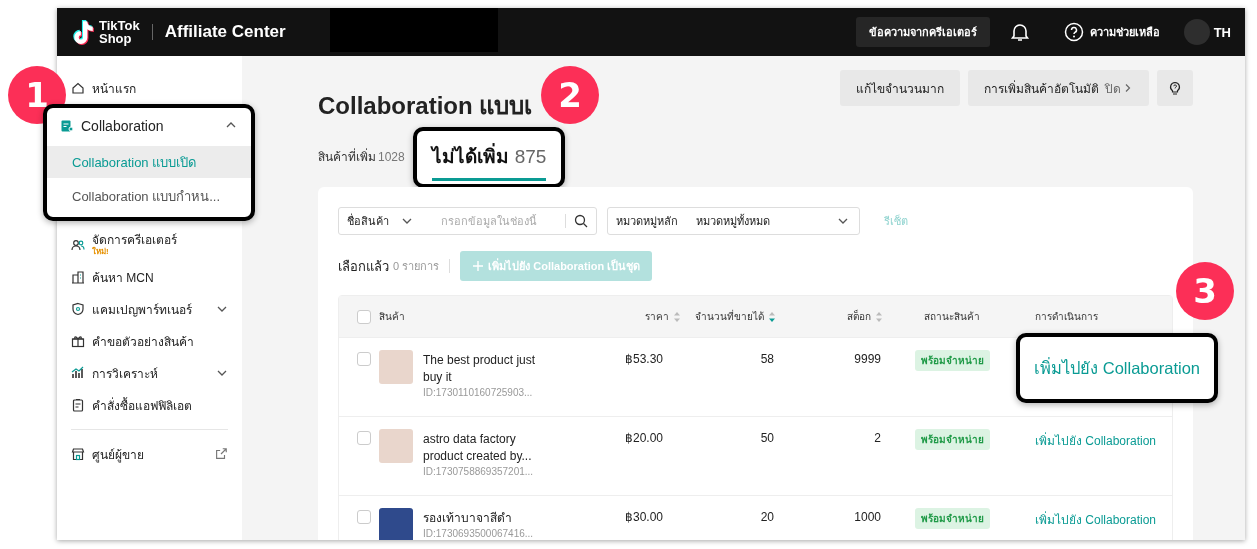  I want to click on product-filter-bar: ชื่อสินค้า กรอกข้อมูลในช่องนี้, so click(467, 221).